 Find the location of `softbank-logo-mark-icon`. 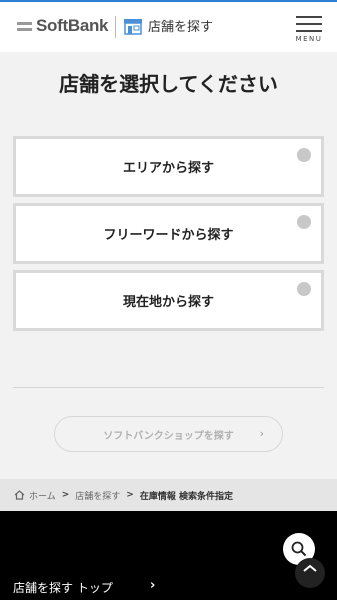

softbank-logo-mark-icon is located at coordinates (24, 26).